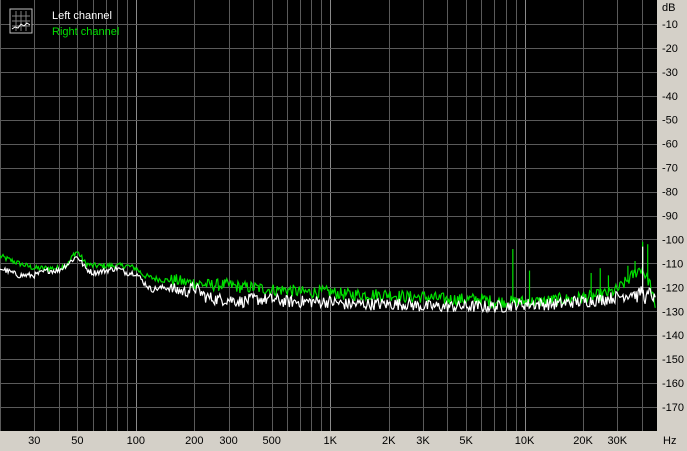 This screenshot has width=687, height=451. What do you see at coordinates (525, 441) in the screenshot?
I see `x-tick-label: 10K` at bounding box center [525, 441].